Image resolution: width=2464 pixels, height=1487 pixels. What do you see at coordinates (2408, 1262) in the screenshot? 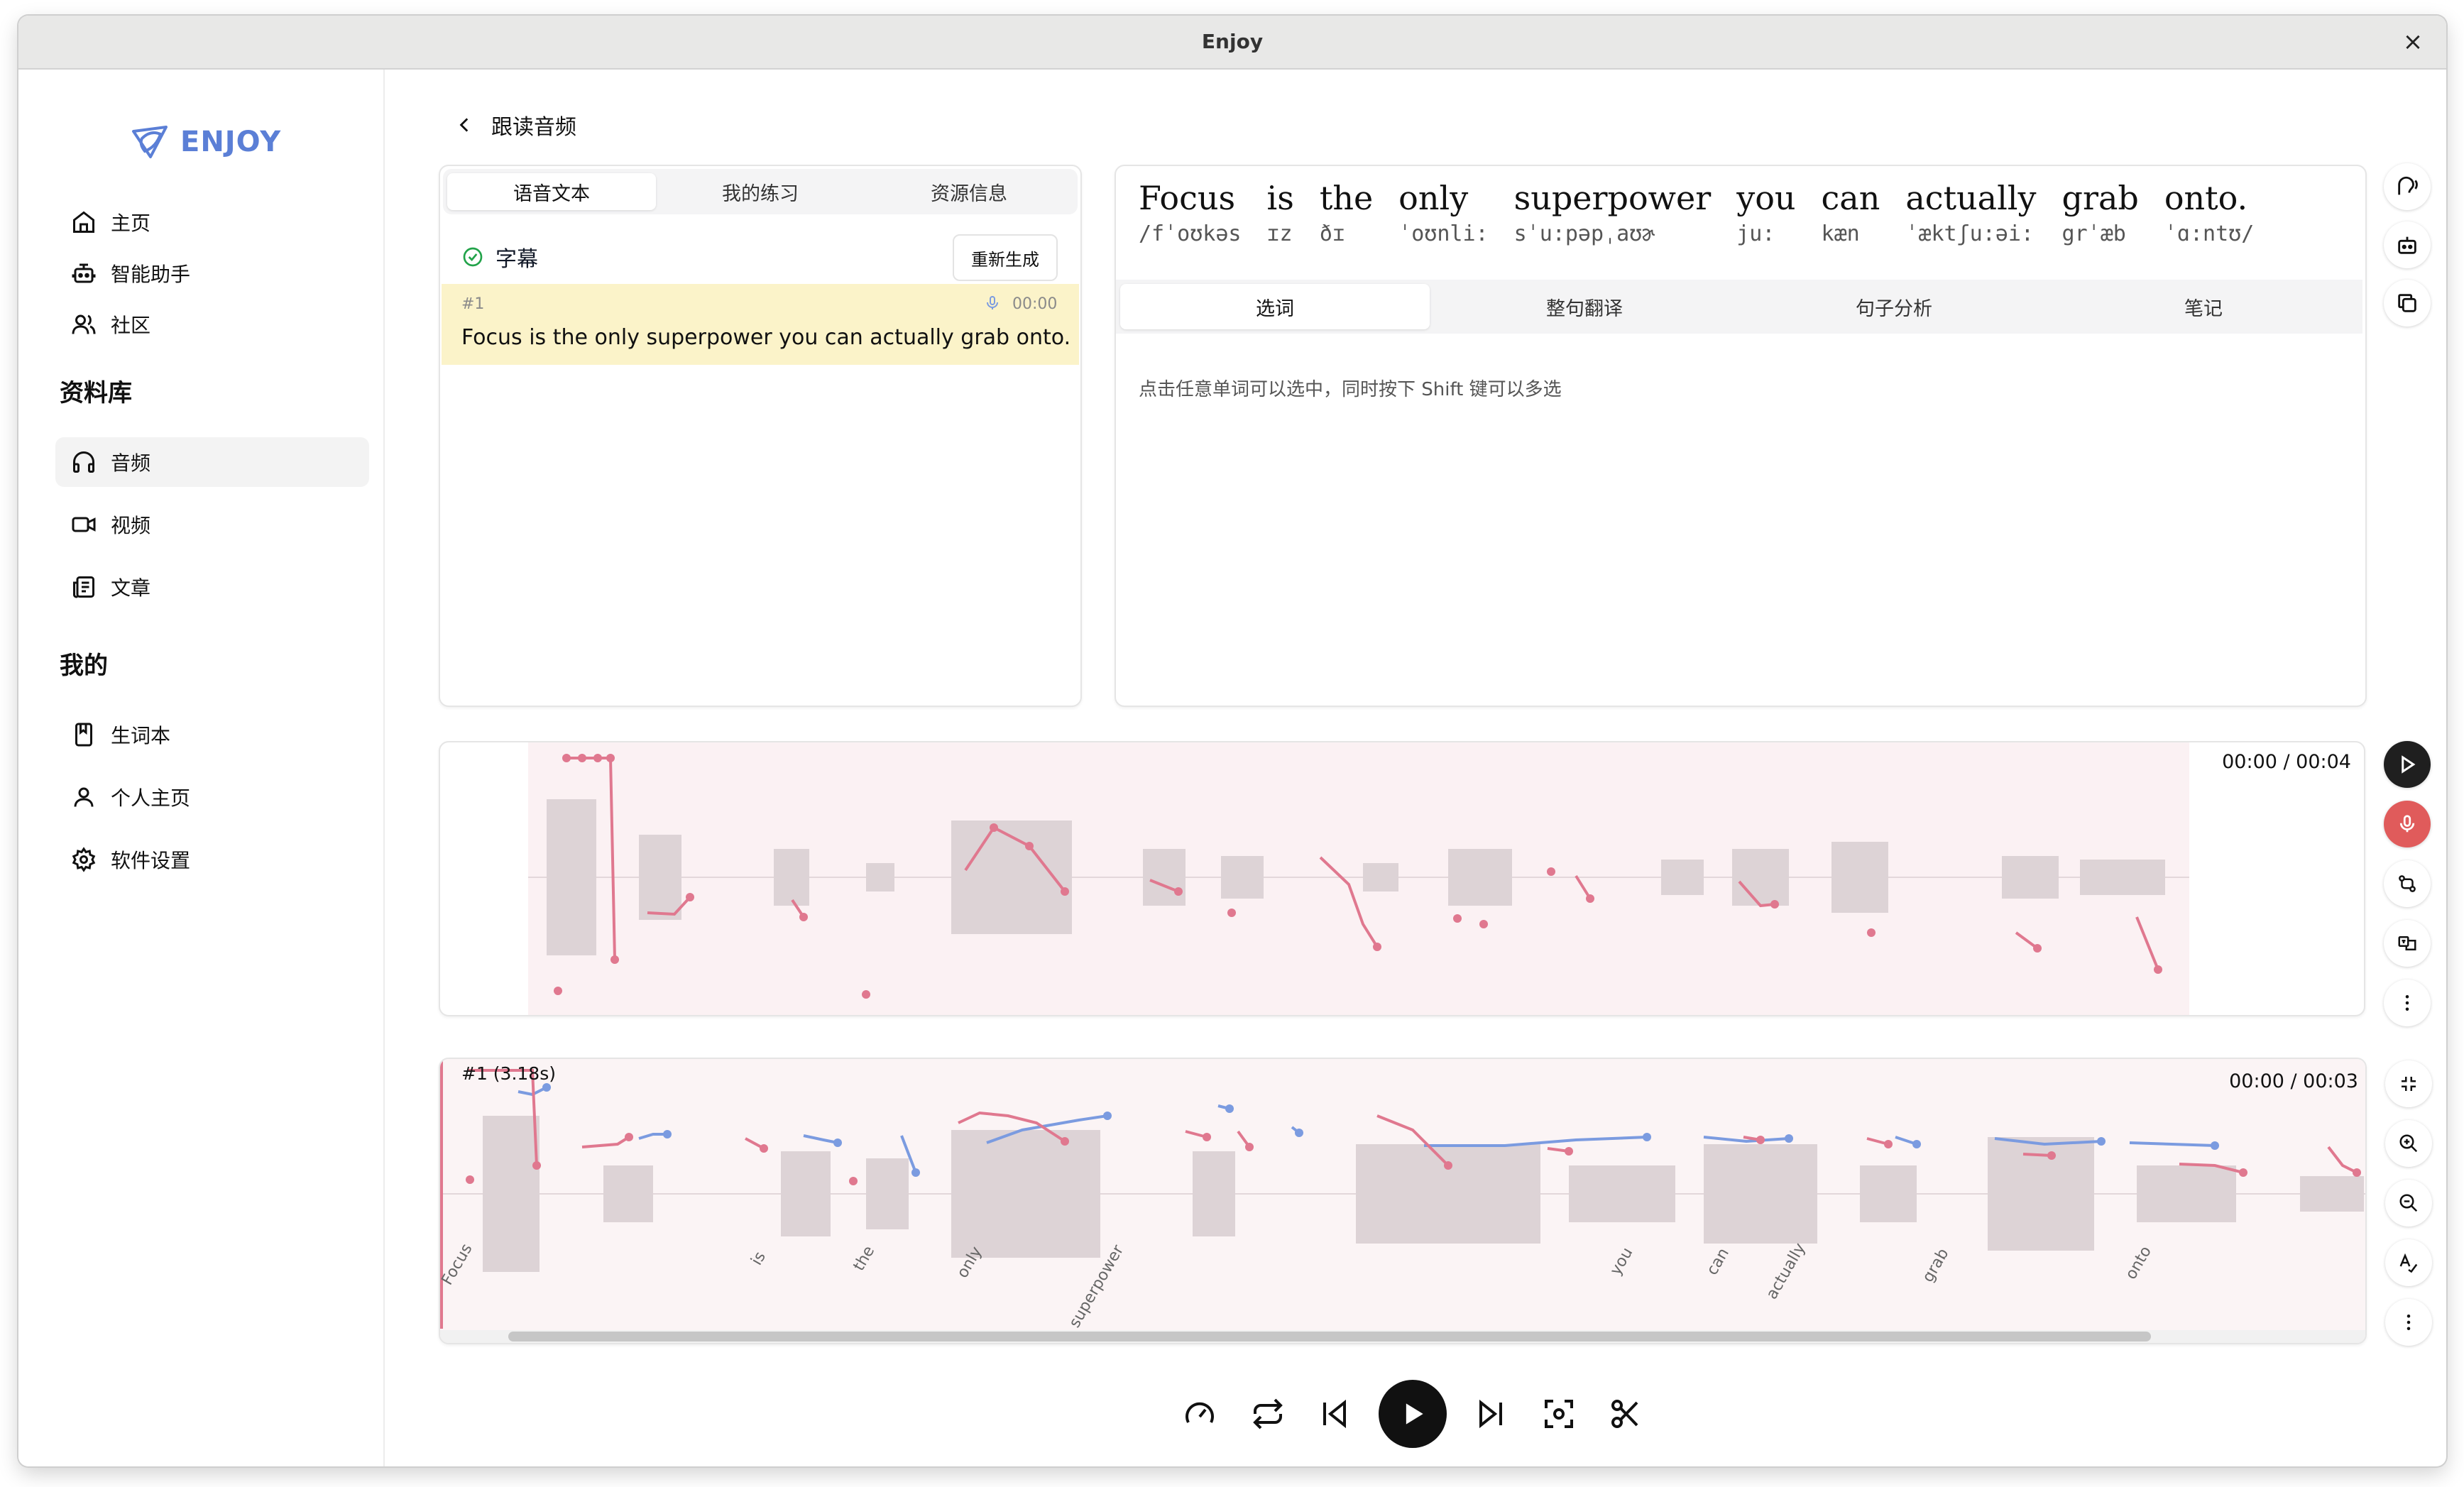
I see `spell-icon` at bounding box center [2408, 1262].